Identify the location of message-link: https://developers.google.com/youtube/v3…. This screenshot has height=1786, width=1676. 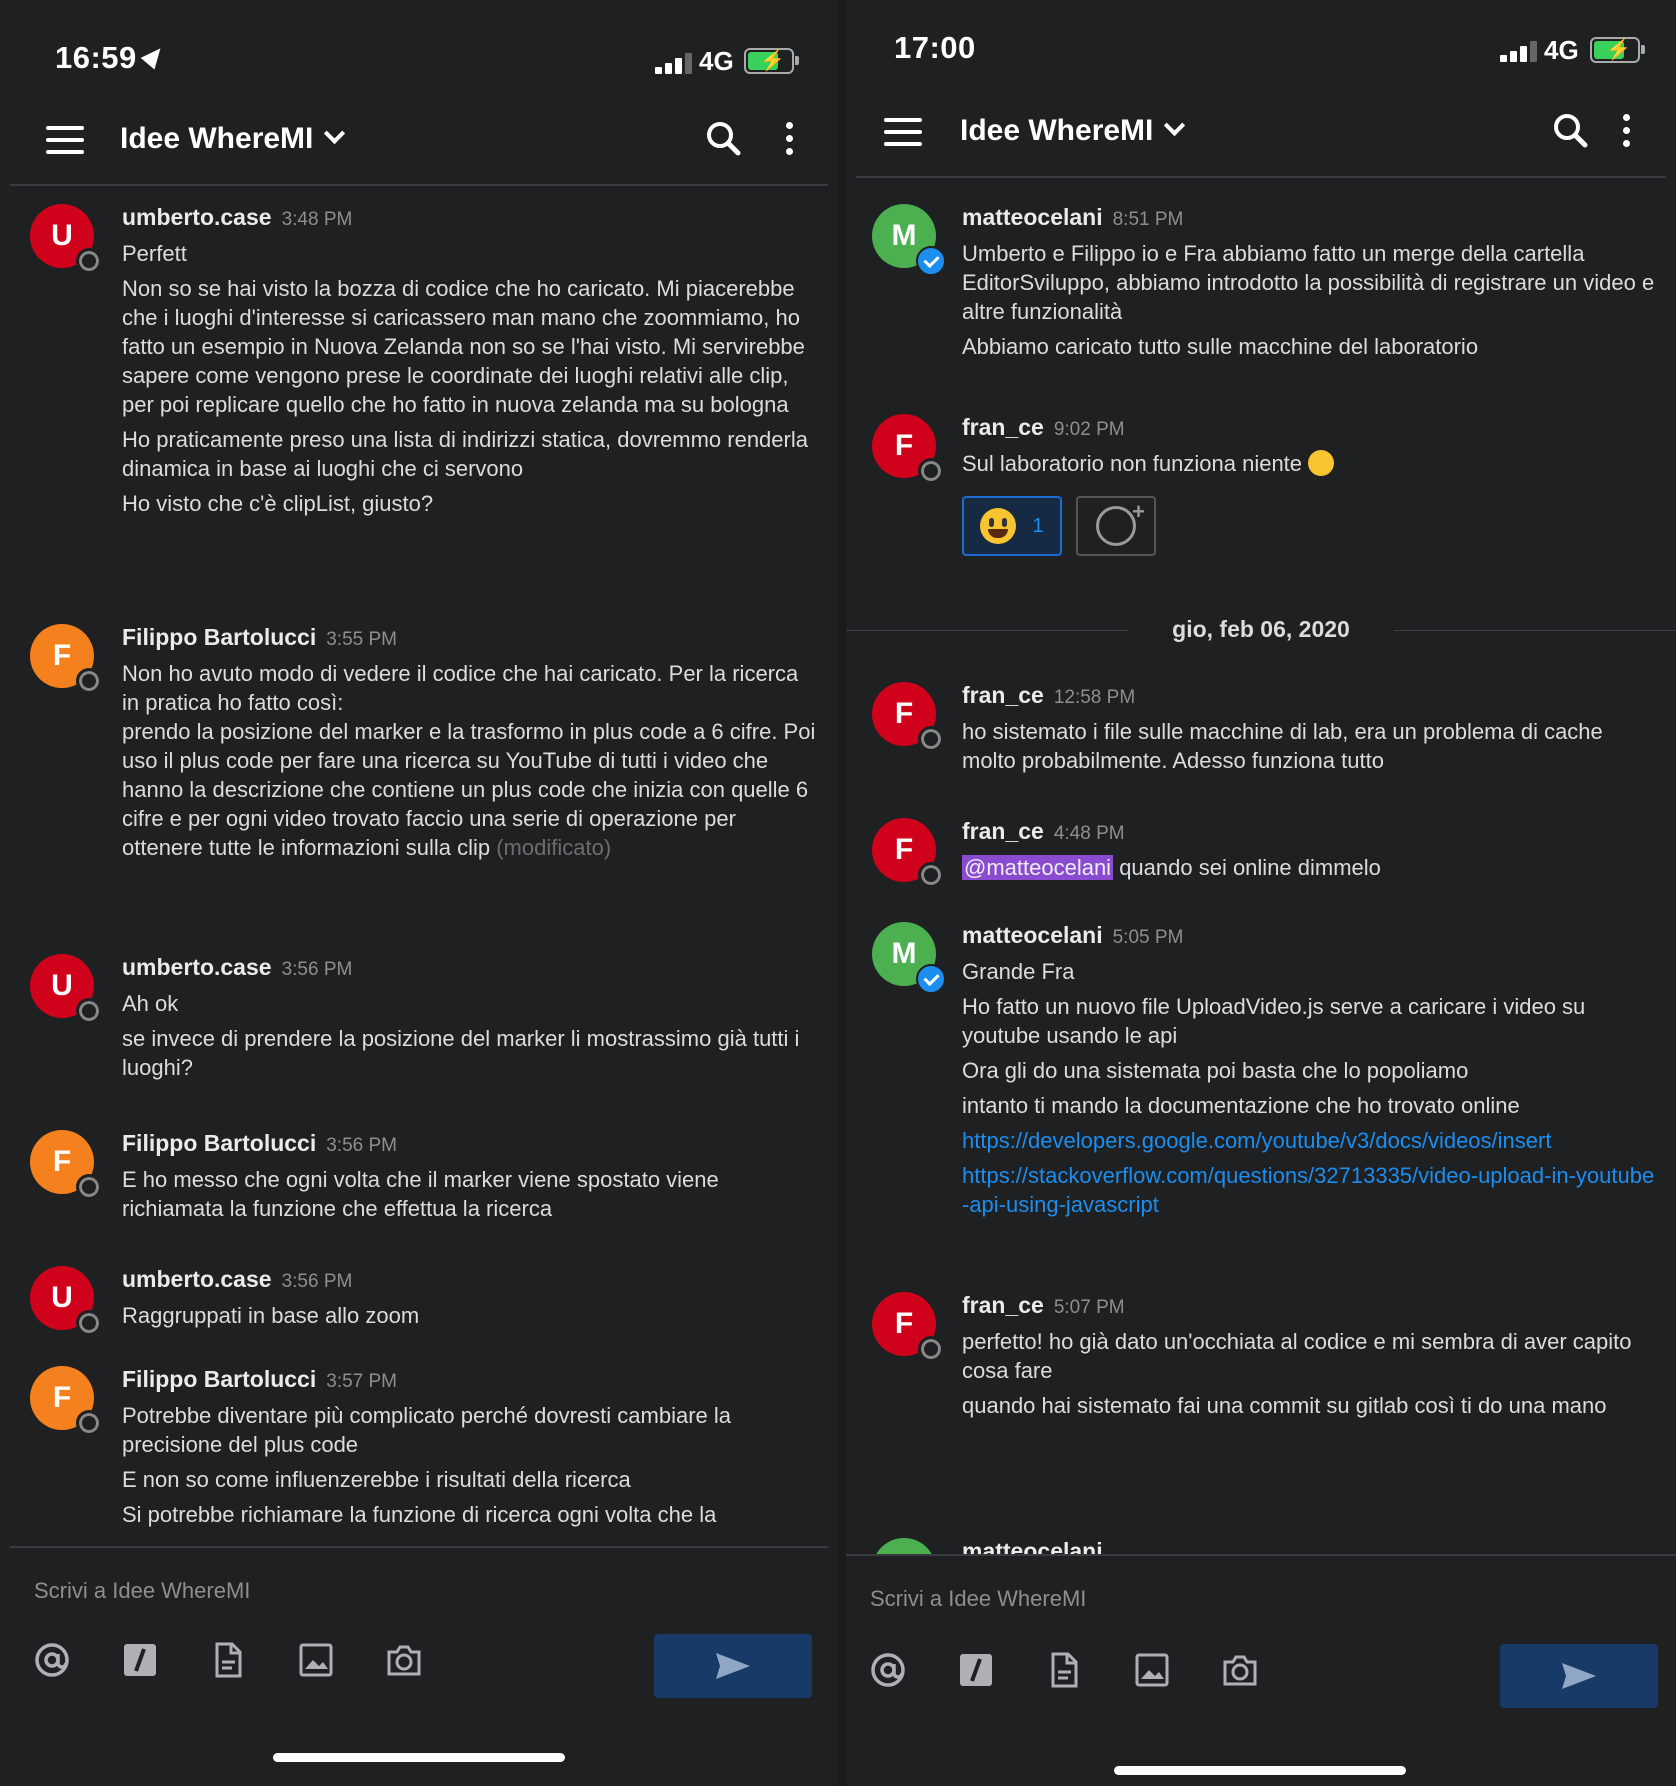
(1309, 1140).